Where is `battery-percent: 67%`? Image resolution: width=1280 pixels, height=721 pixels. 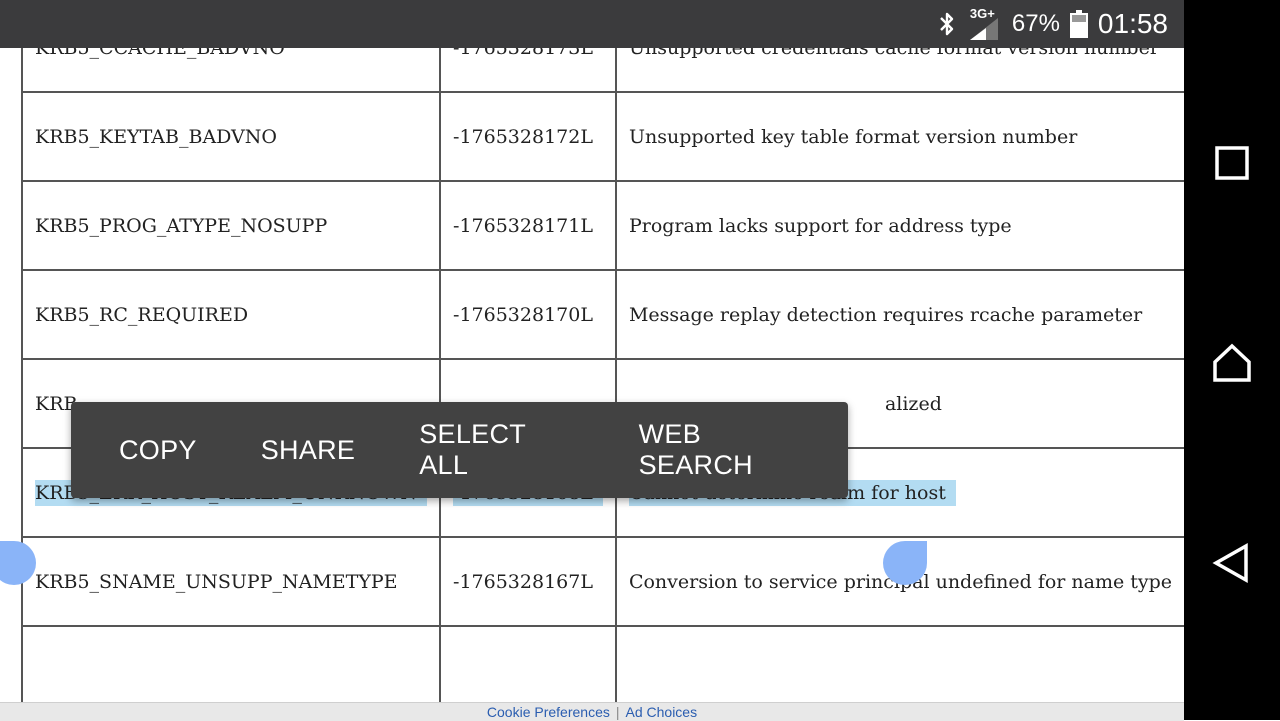 battery-percent: 67% is located at coordinates (1035, 23).